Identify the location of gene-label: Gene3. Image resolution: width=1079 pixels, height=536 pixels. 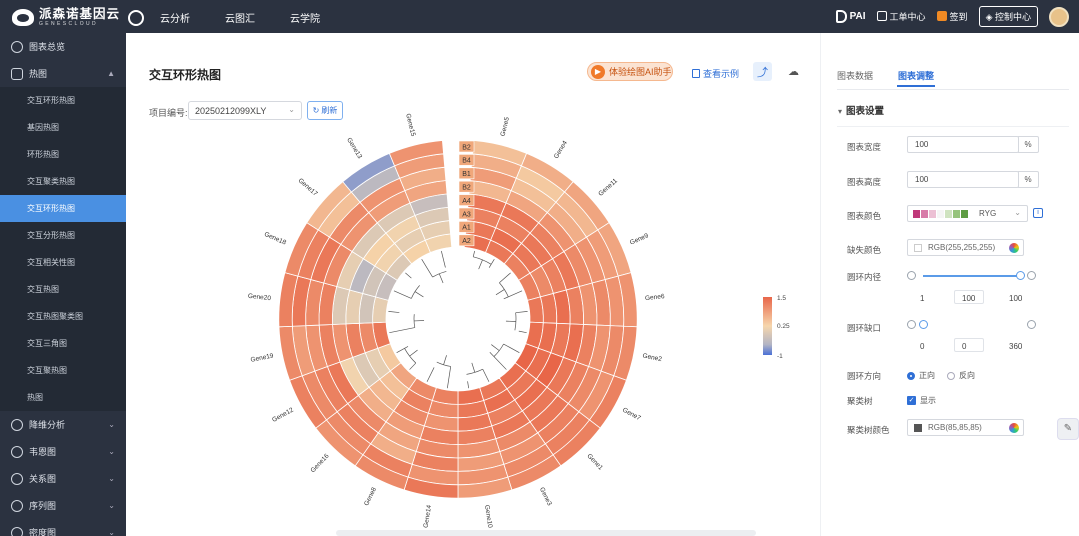
(545, 496).